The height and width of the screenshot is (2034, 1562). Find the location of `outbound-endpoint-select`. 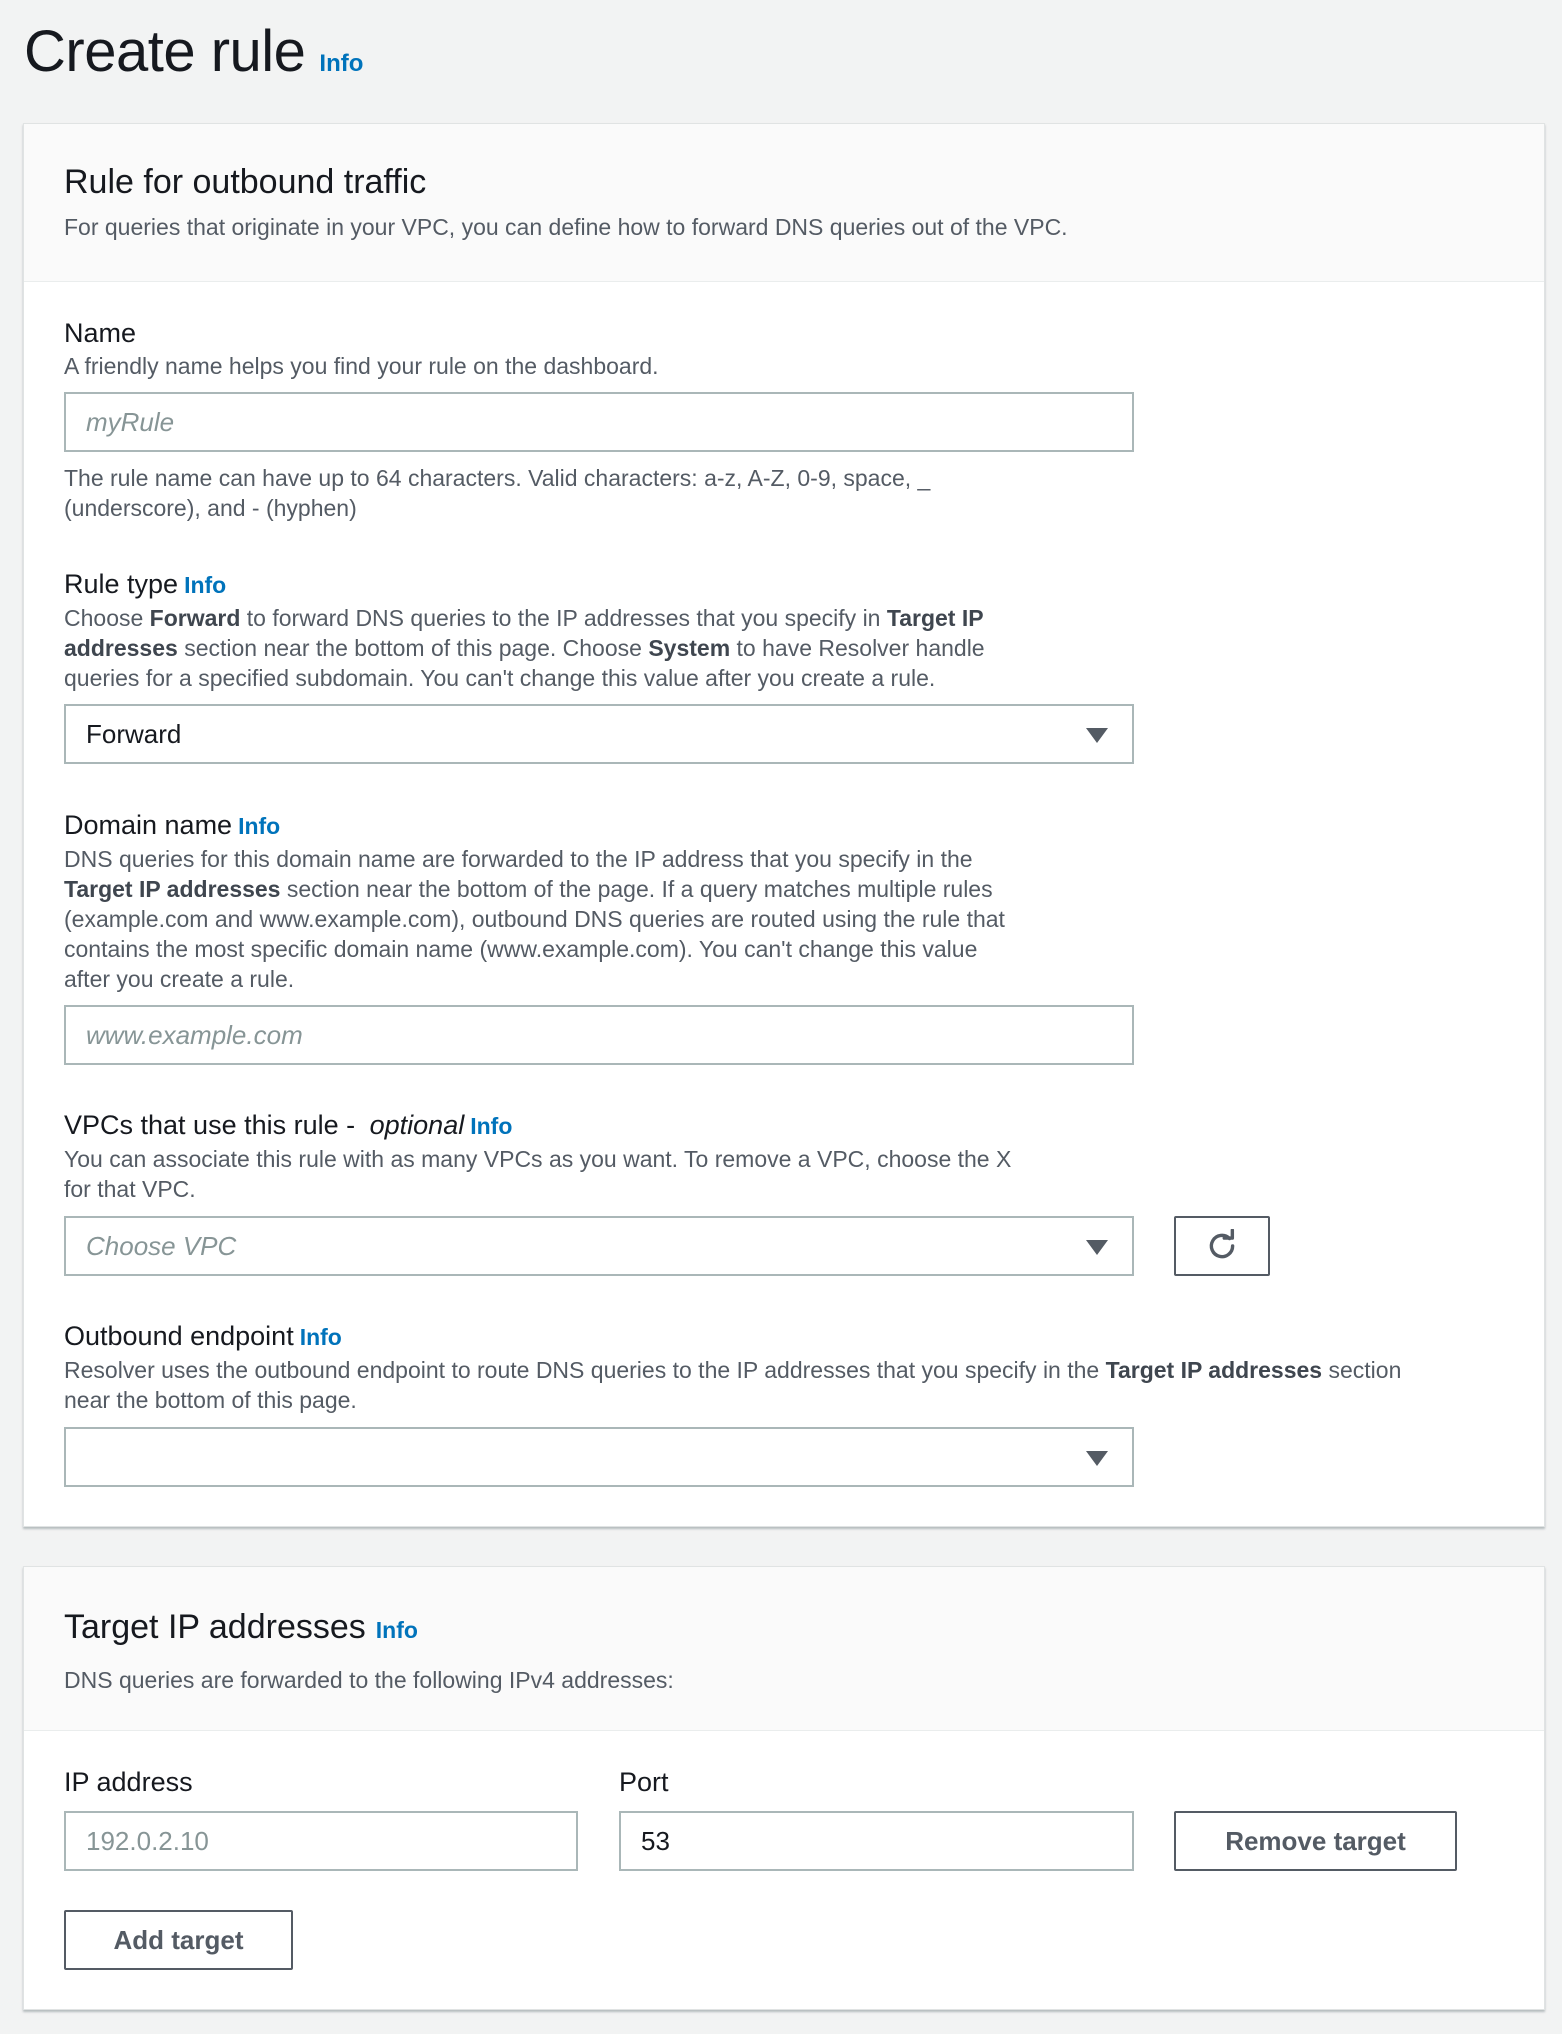

outbound-endpoint-select is located at coordinates (599, 1457).